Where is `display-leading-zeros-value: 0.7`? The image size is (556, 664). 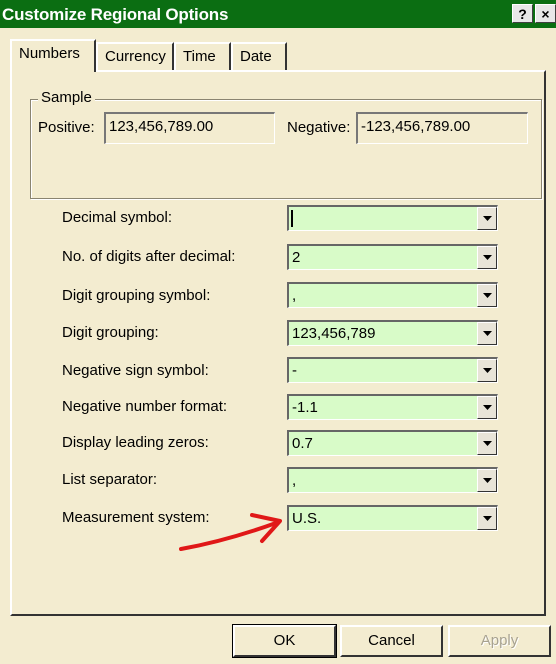 display-leading-zeros-value: 0.7 is located at coordinates (302, 443).